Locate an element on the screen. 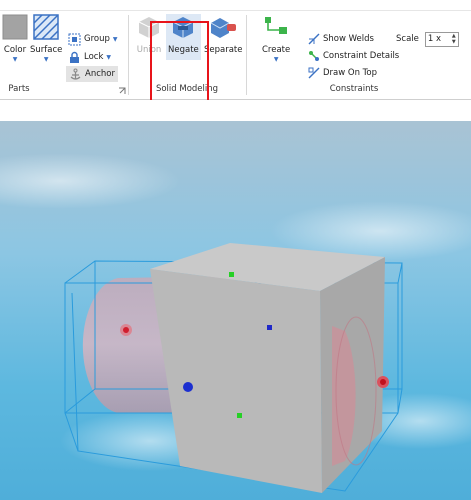 The width and height of the screenshot is (471, 500). scale-label: Scale is located at coordinates (407, 39).